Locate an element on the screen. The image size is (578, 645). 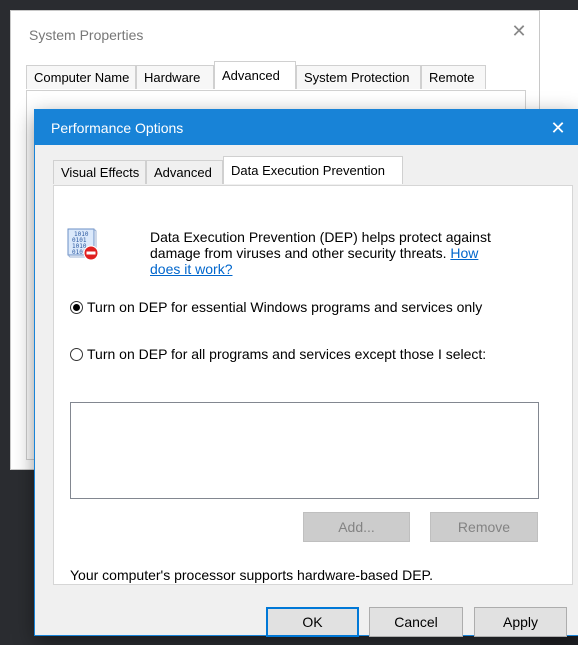
tab-data-execution-prevention: Data Execution Prevention is located at coordinates (313, 170).